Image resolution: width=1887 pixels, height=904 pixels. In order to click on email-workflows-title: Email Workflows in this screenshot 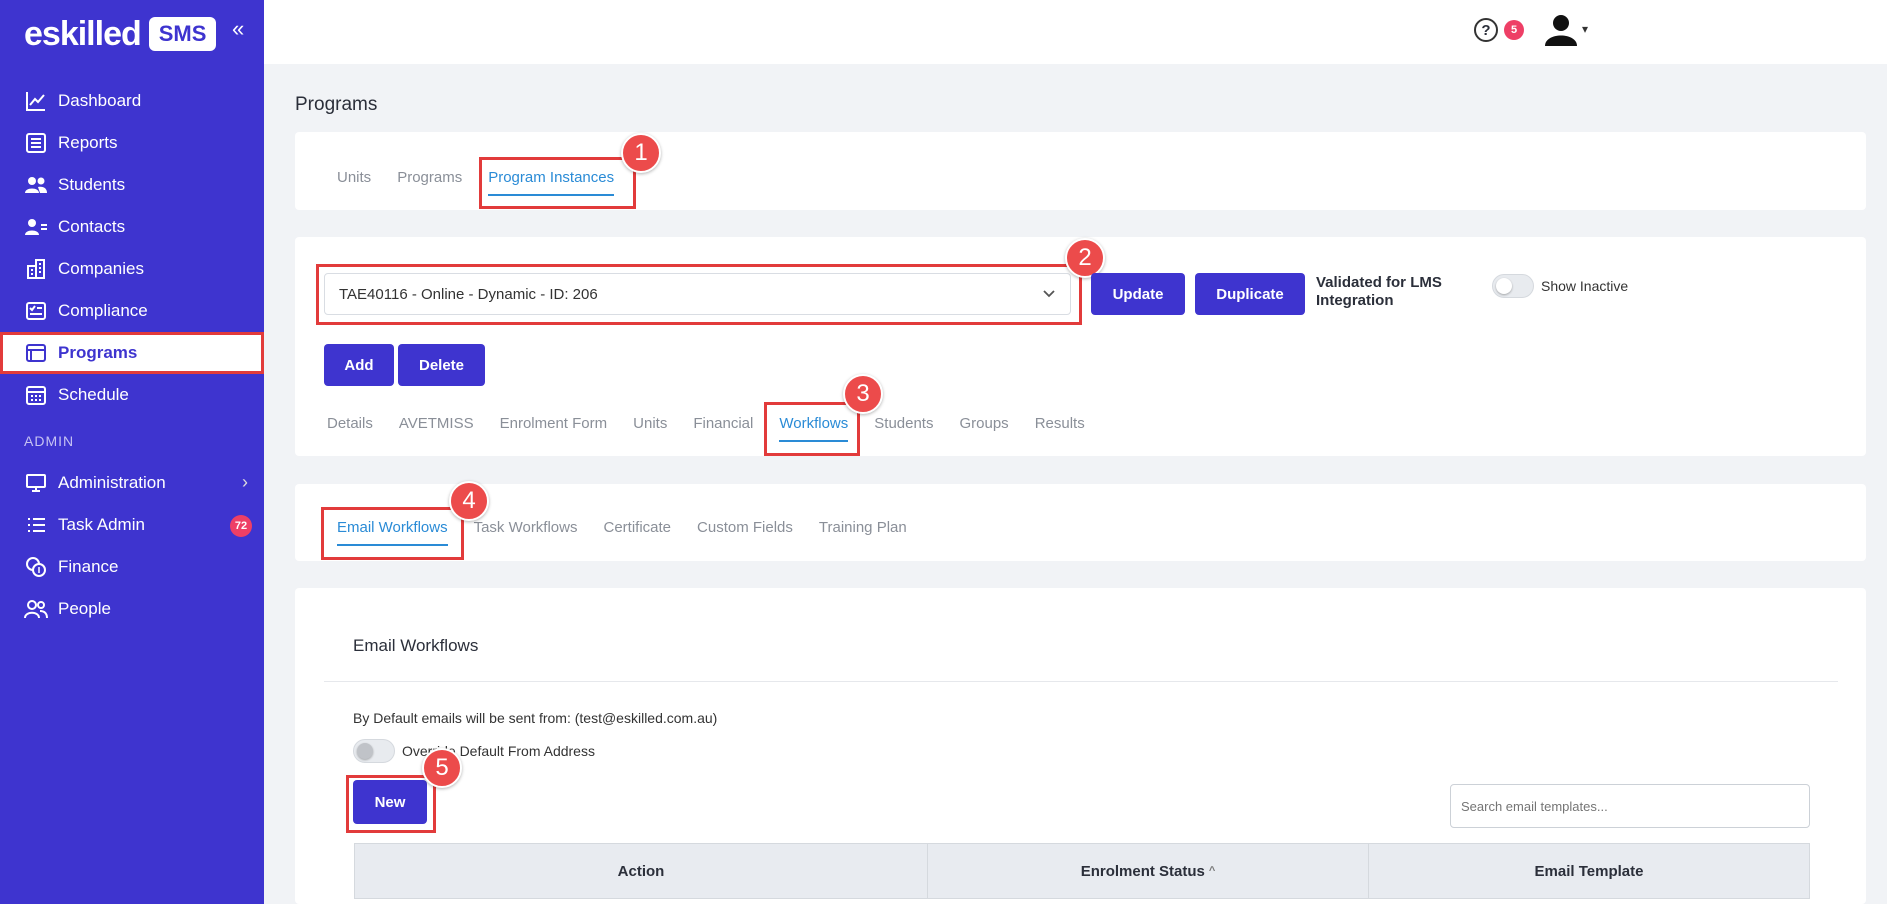, I will do `click(416, 645)`.